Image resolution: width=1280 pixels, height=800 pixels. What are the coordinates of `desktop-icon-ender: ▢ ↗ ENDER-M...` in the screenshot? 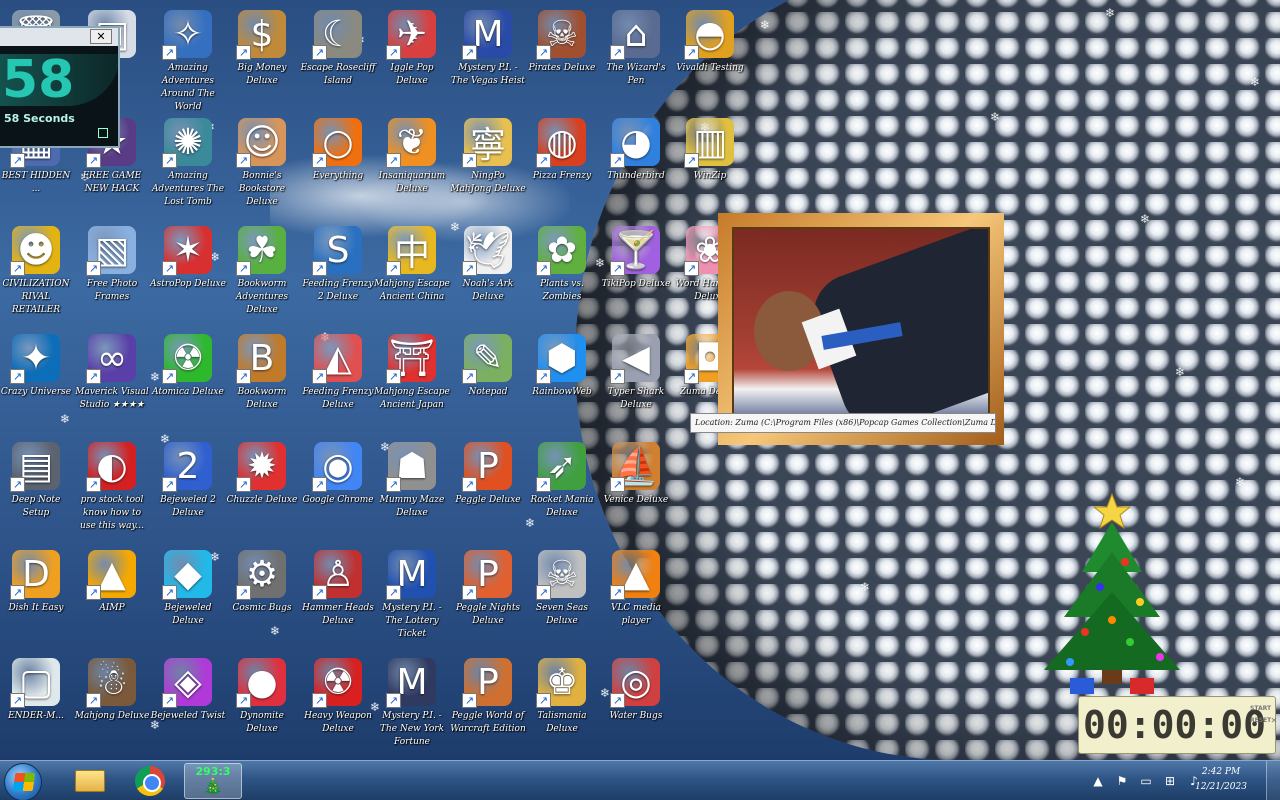 It's located at (37, 708).